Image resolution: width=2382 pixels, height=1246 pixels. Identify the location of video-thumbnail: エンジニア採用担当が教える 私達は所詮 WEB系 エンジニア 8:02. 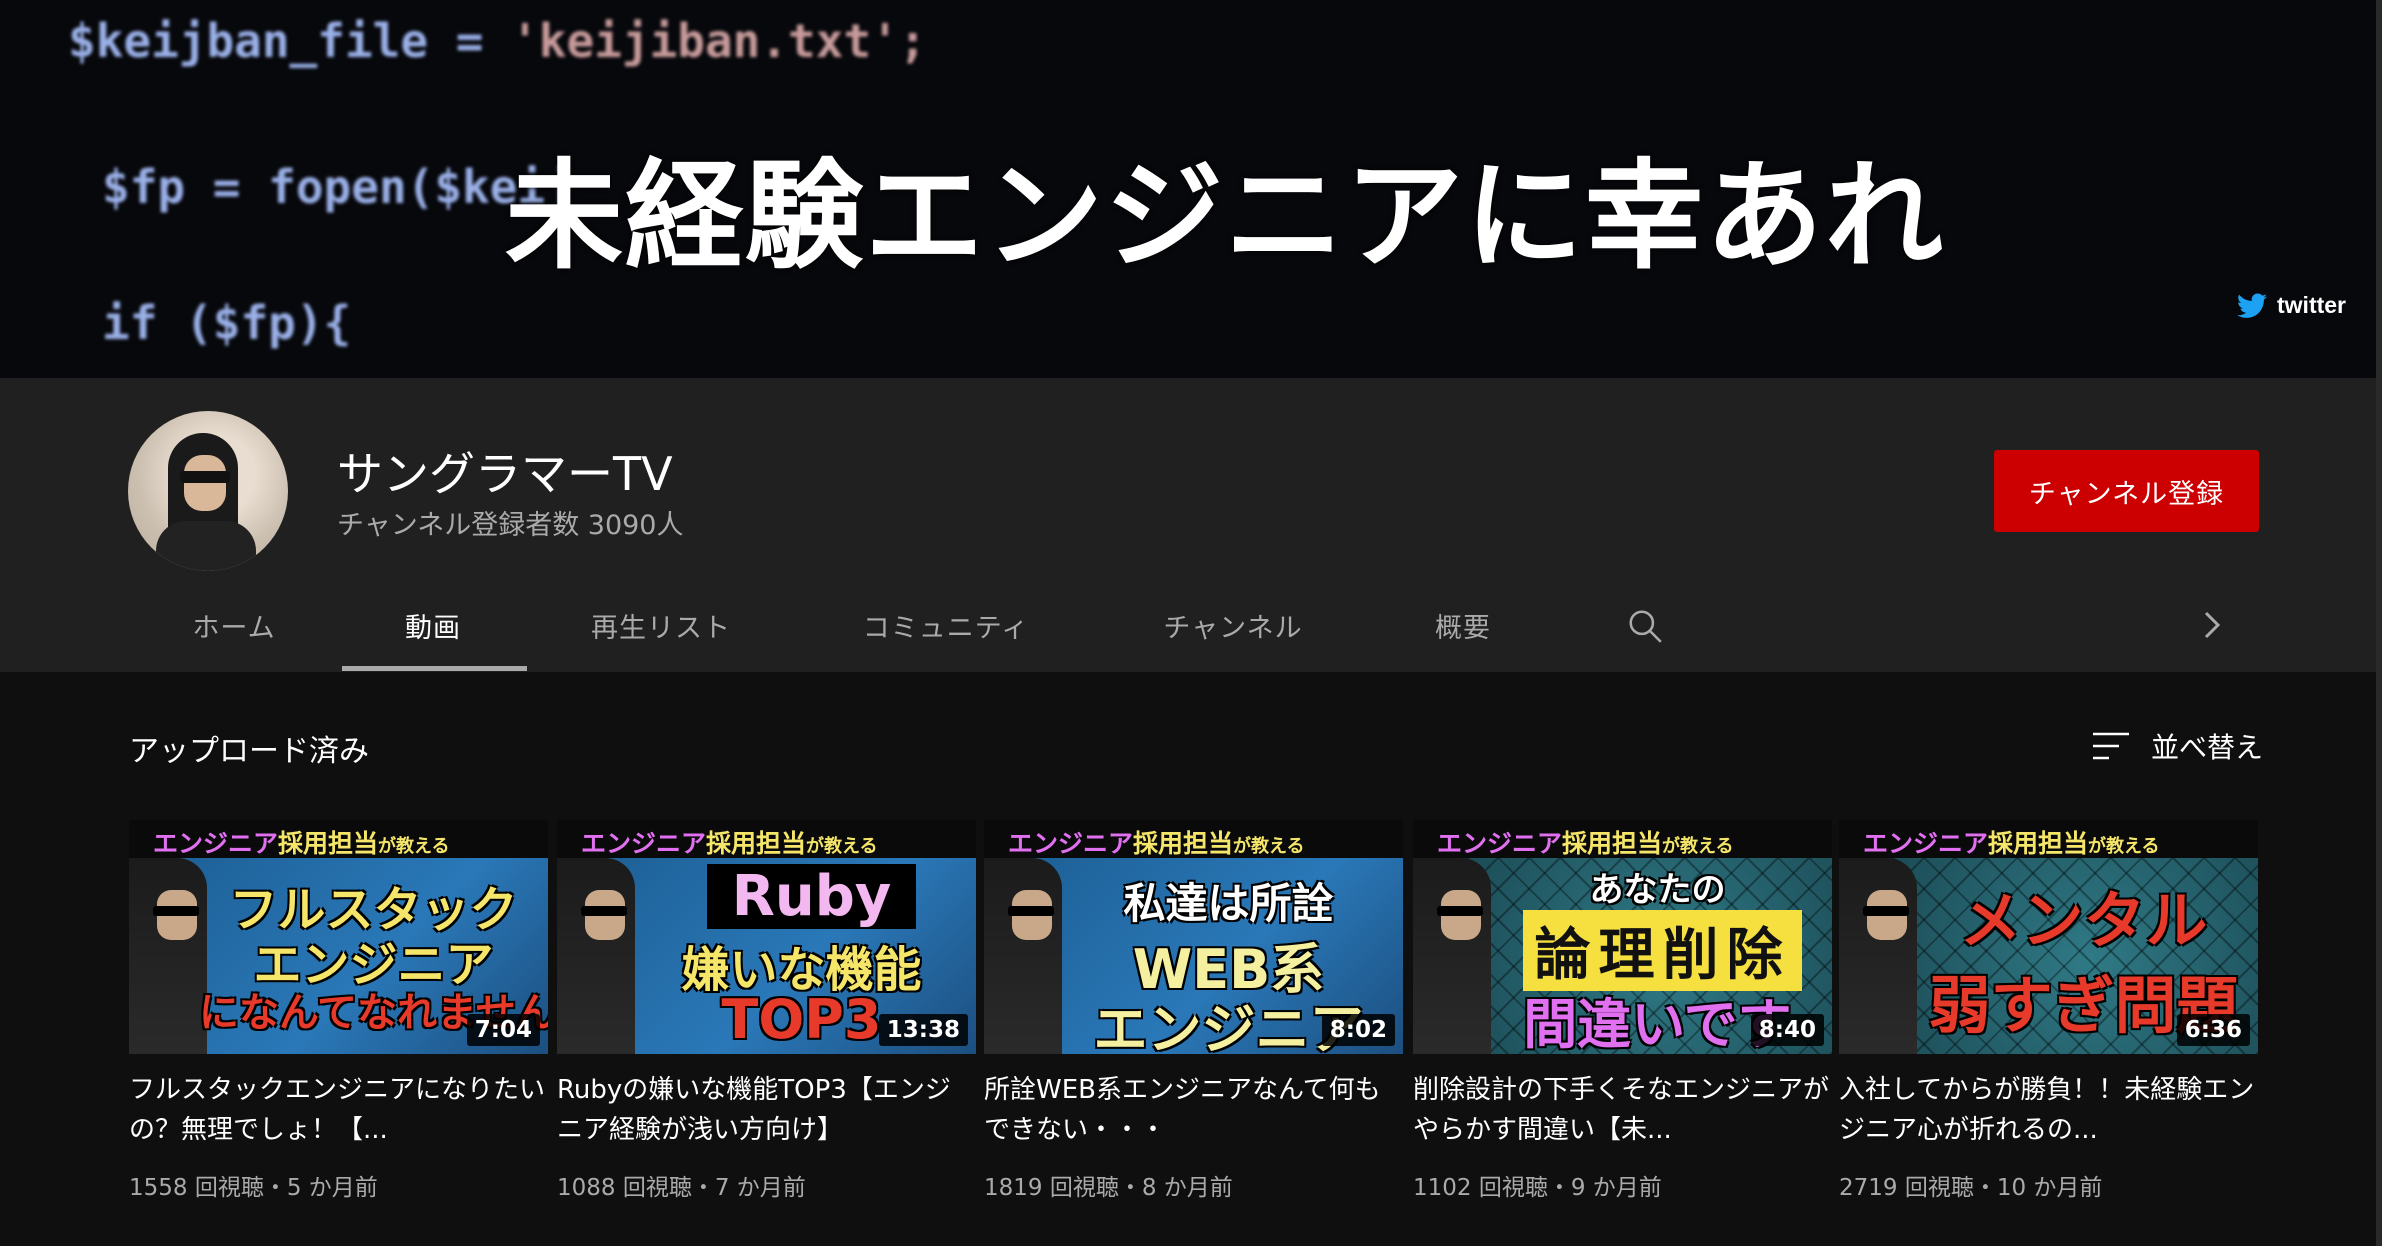
(1193, 937).